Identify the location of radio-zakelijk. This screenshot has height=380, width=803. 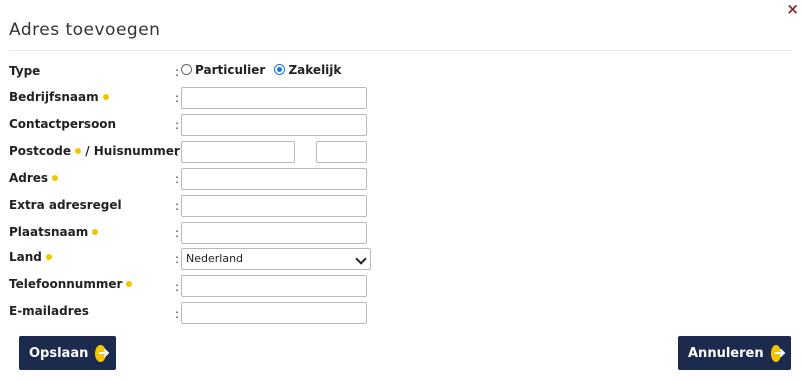
(280, 69).